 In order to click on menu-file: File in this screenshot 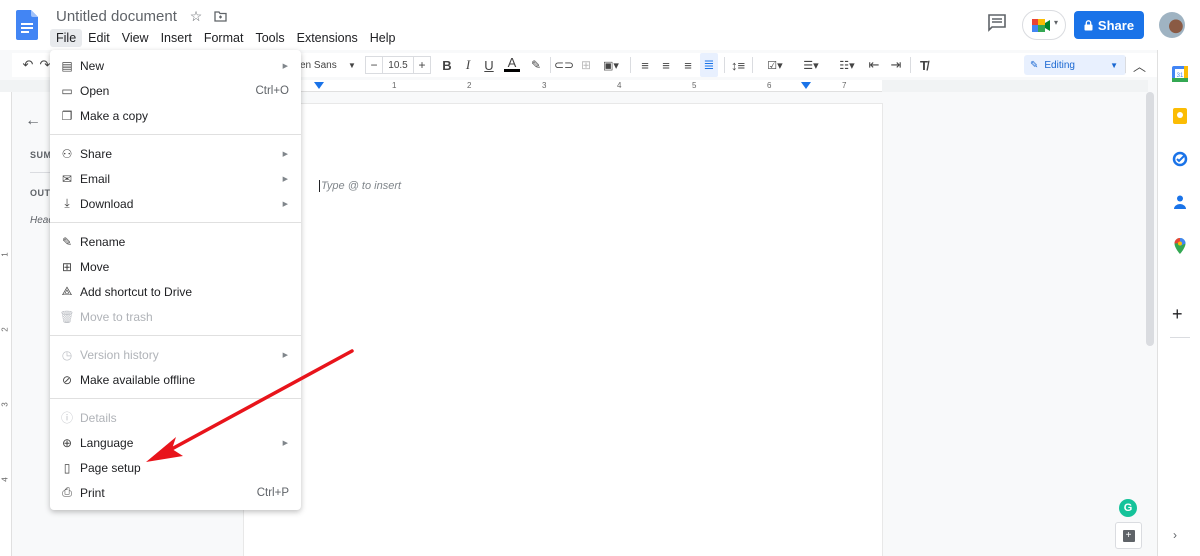, I will do `click(66, 38)`.